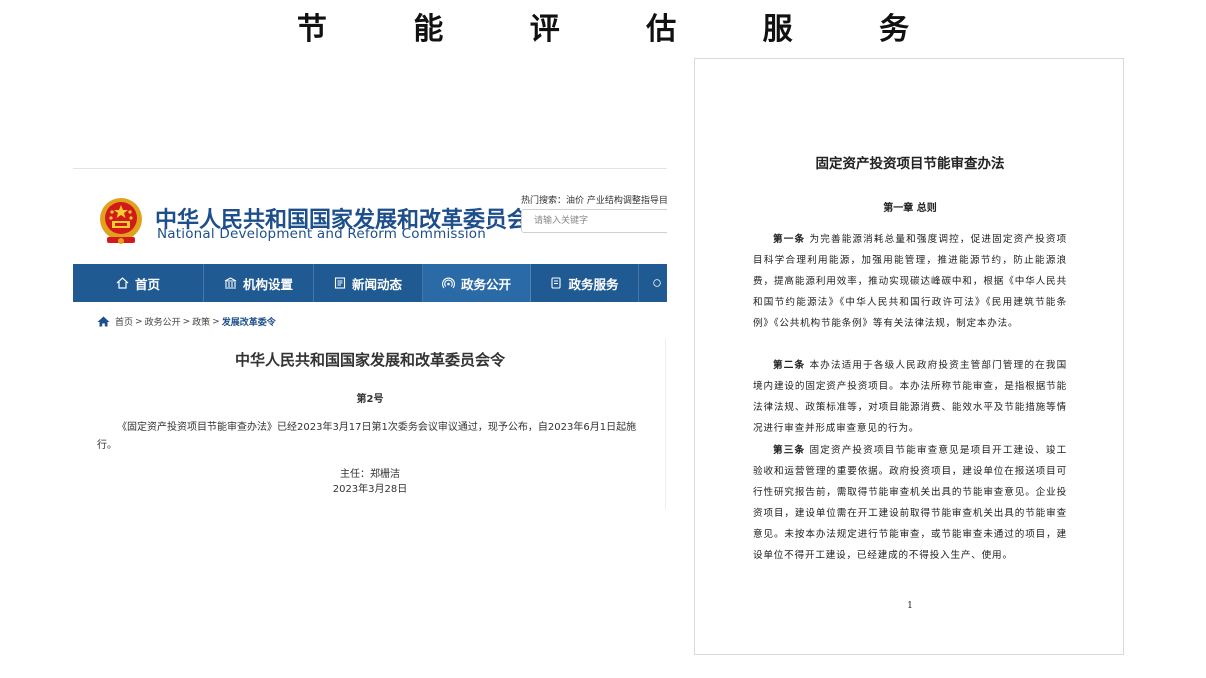 This screenshot has height=678, width=1206. I want to click on main-nav: 首页 机构设置 新闻动态 政务公开 政务服务, so click(370, 283).